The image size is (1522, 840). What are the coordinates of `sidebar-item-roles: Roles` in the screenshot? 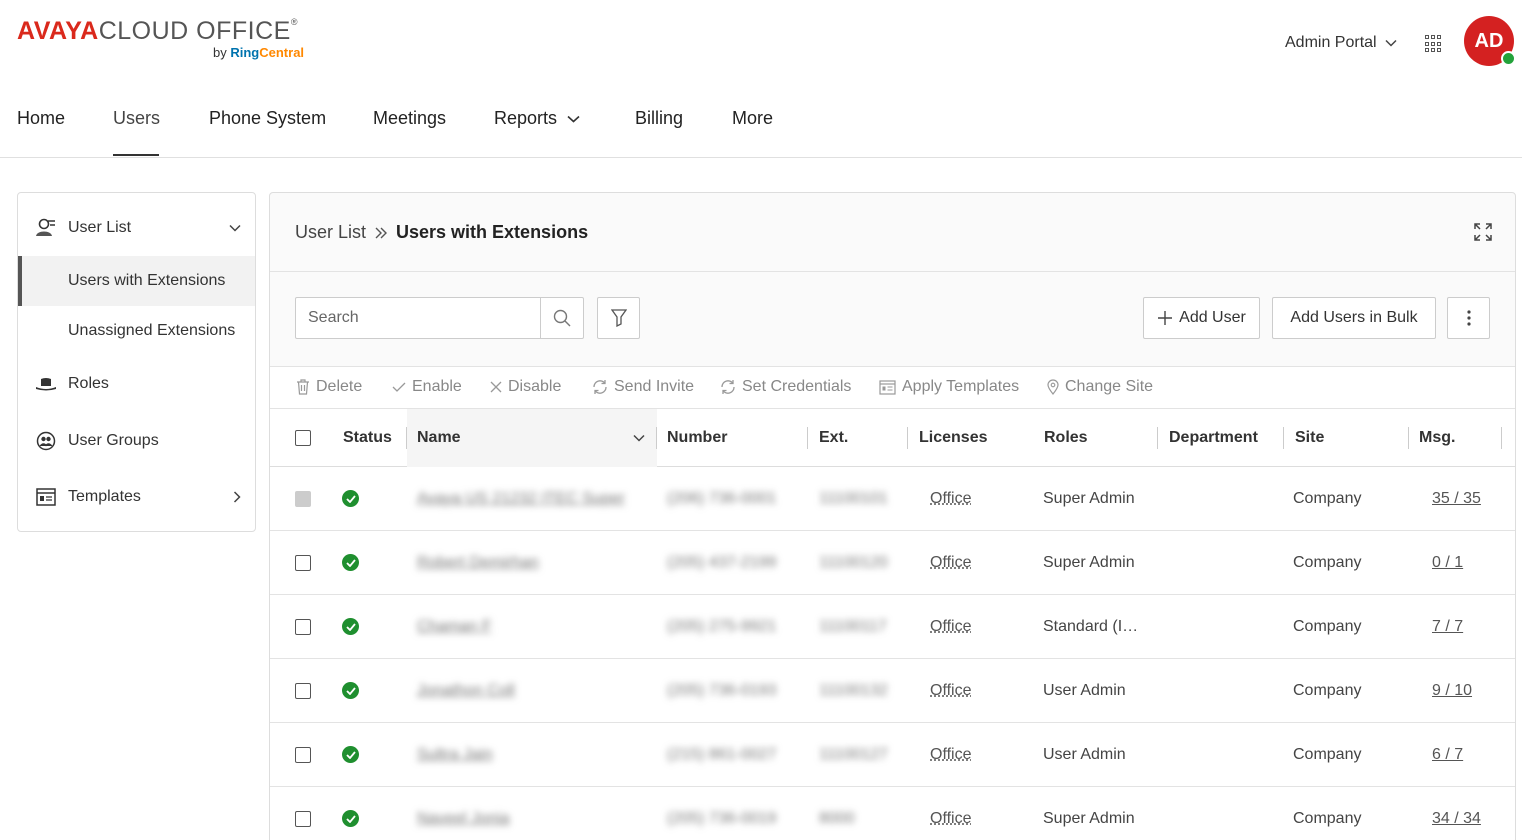 It's located at (136, 384).